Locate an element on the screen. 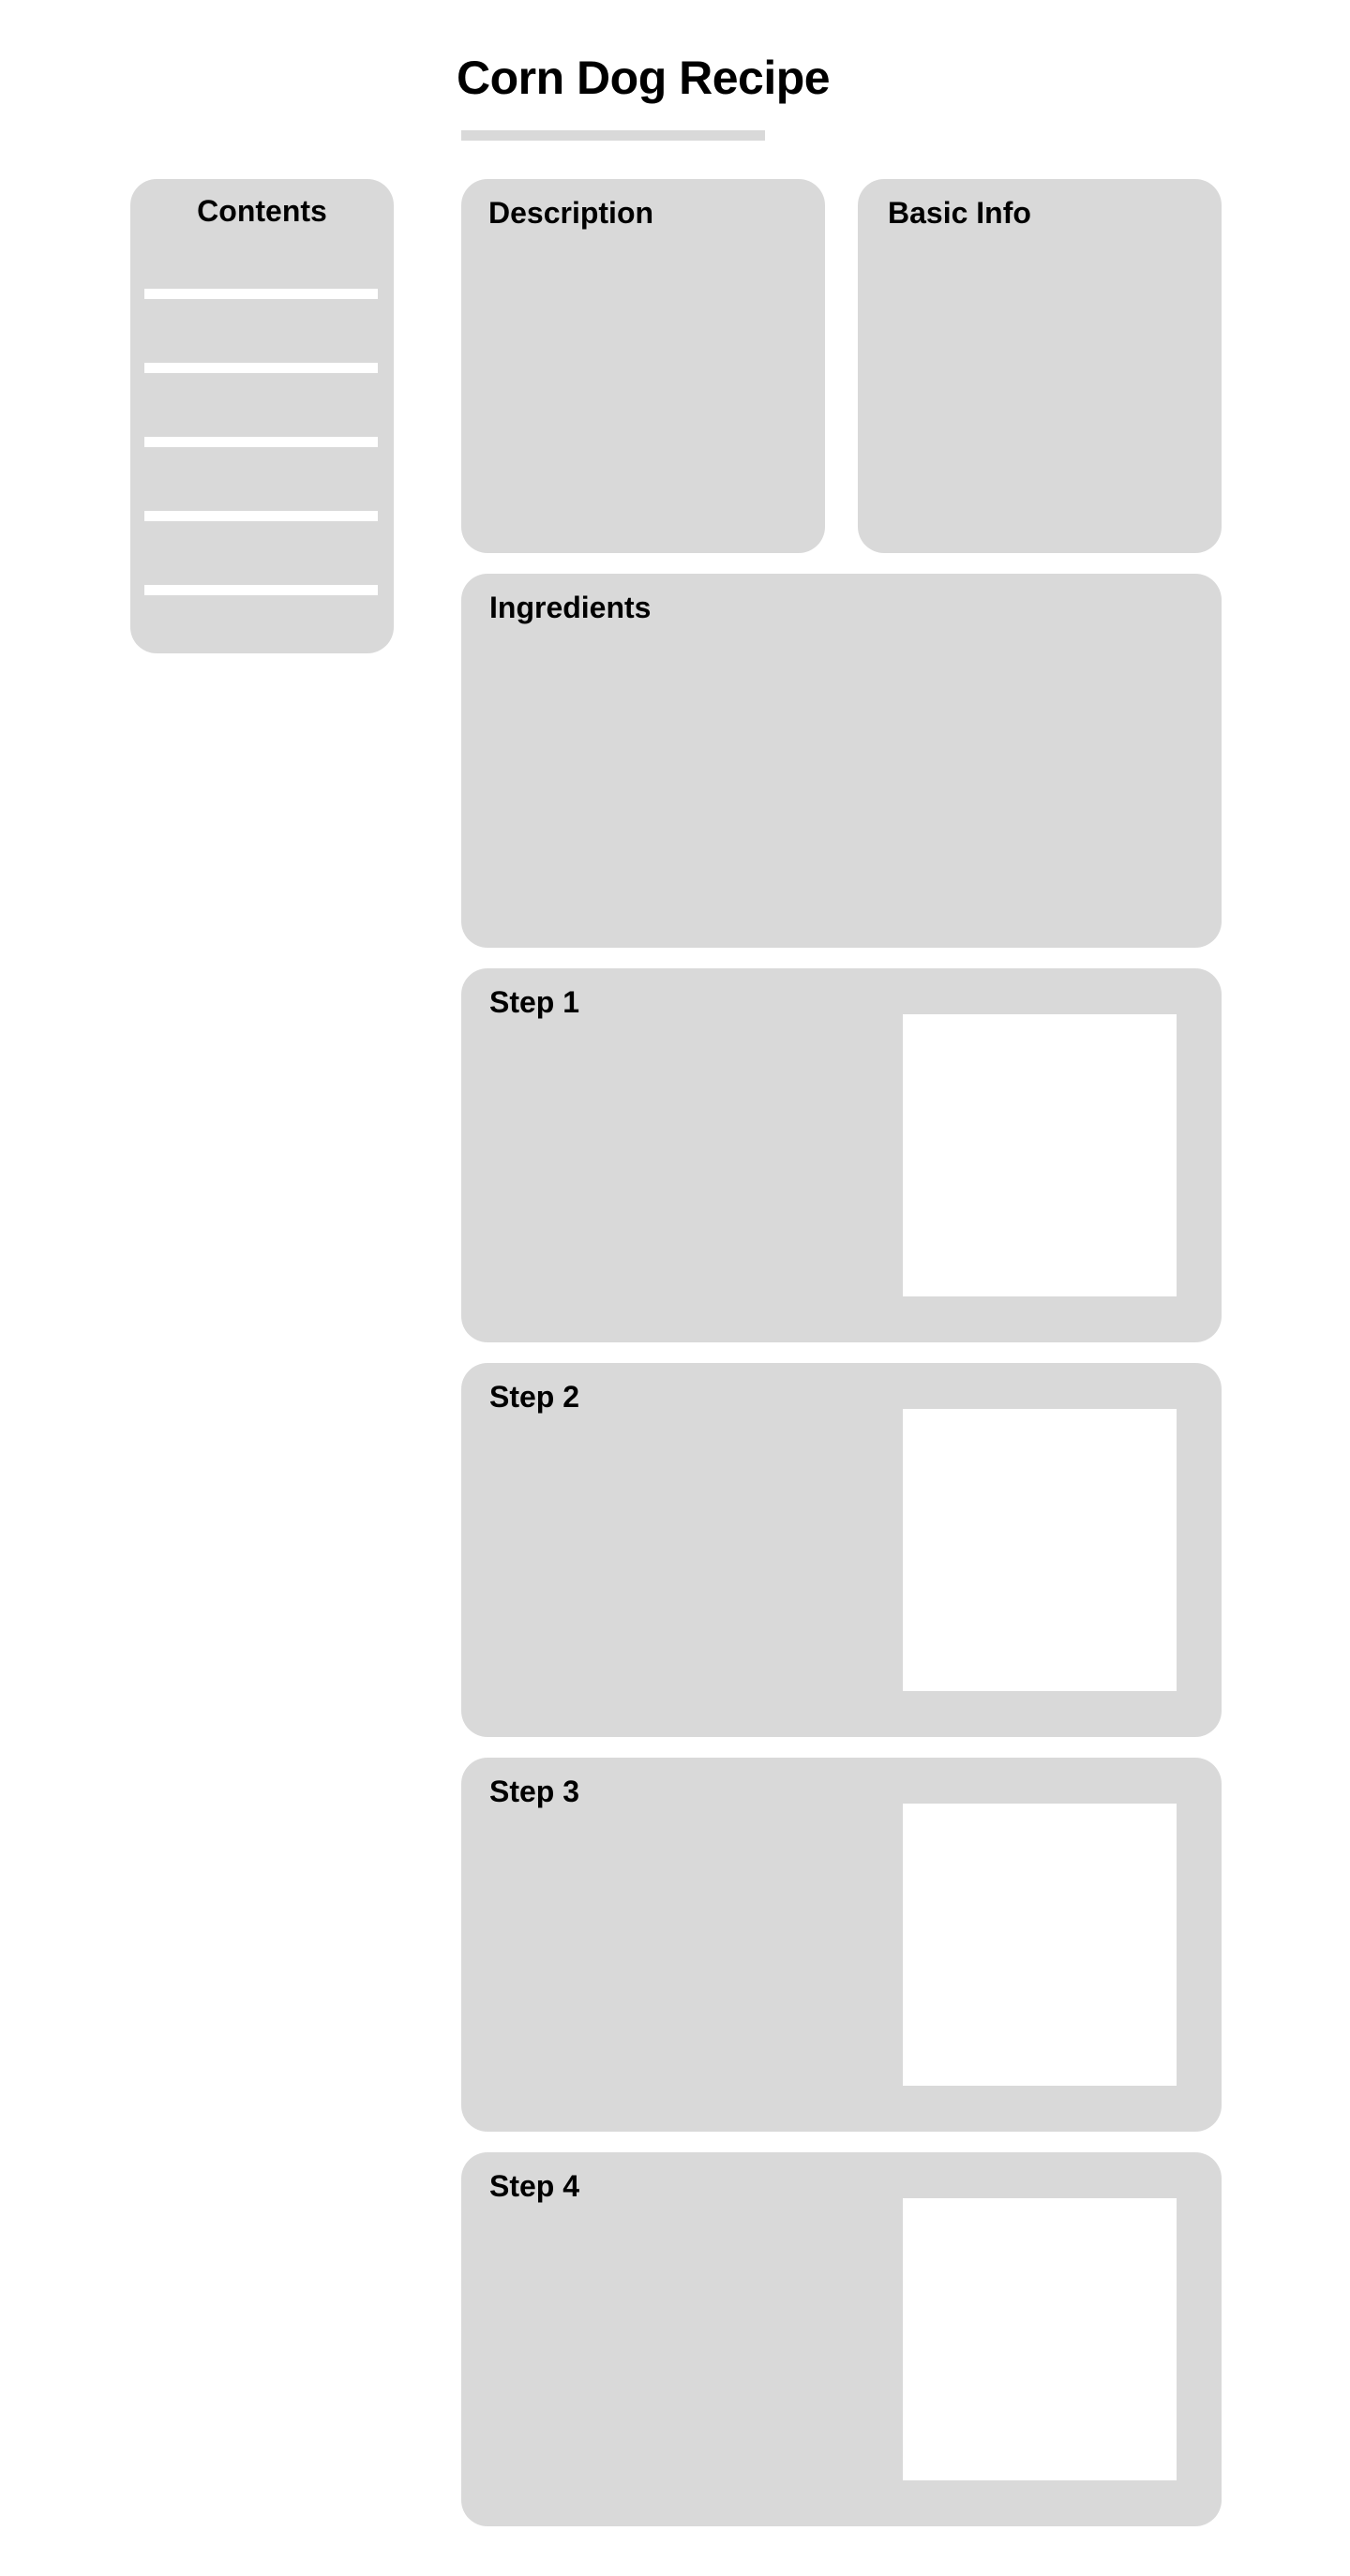 The width and height of the screenshot is (1350, 2576). page-title: Corn Dog Recipe is located at coordinates (644, 78).